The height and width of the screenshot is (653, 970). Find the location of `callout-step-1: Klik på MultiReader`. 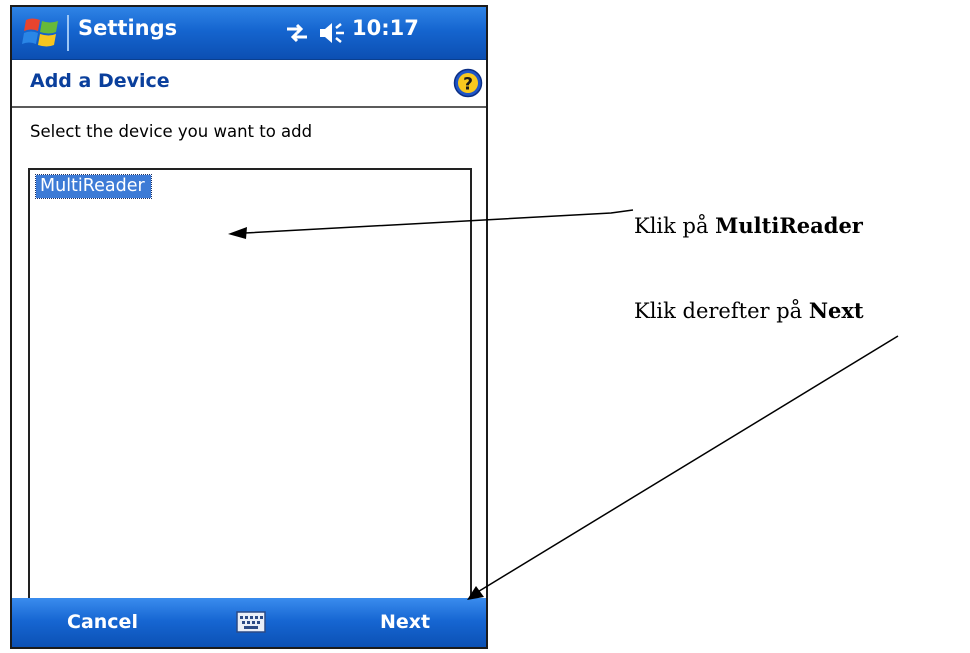

callout-step-1: Klik på MultiReader is located at coordinates (748, 225).